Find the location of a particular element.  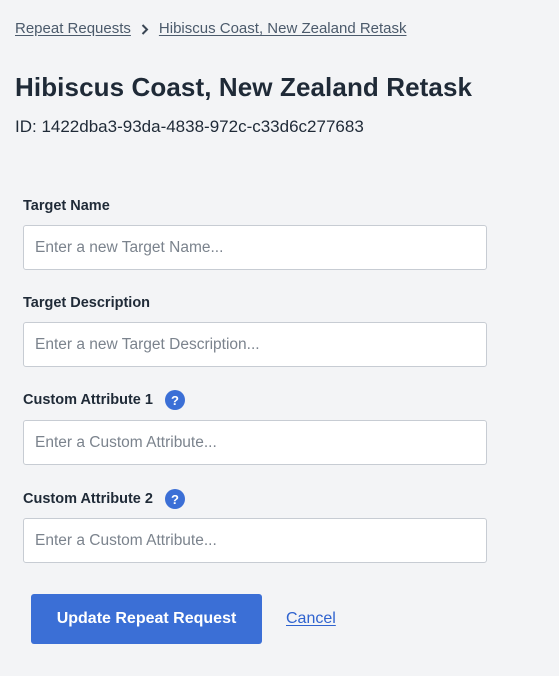

breadcrumb-link-current-request: Hibiscus Coast, New Zealand Retask is located at coordinates (283, 28).